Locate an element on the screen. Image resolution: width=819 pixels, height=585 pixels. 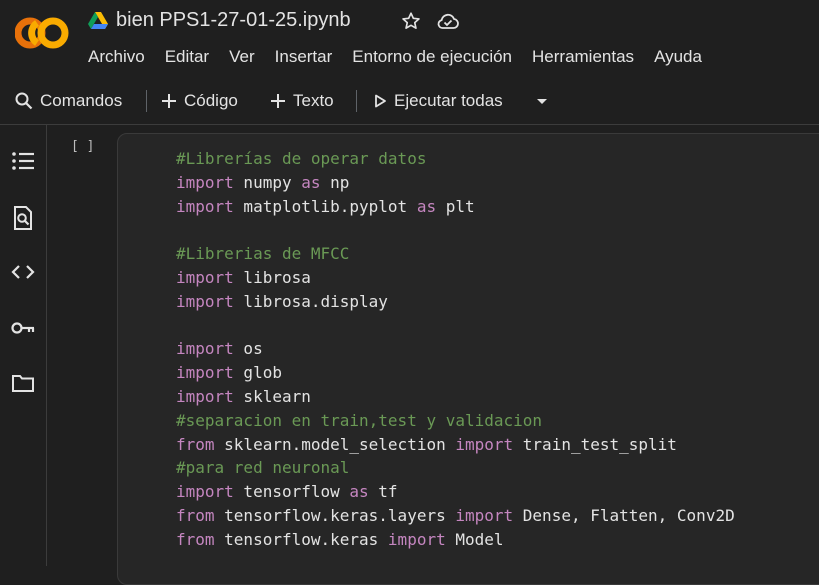
commands-button: Comandos is located at coordinates (68, 101).